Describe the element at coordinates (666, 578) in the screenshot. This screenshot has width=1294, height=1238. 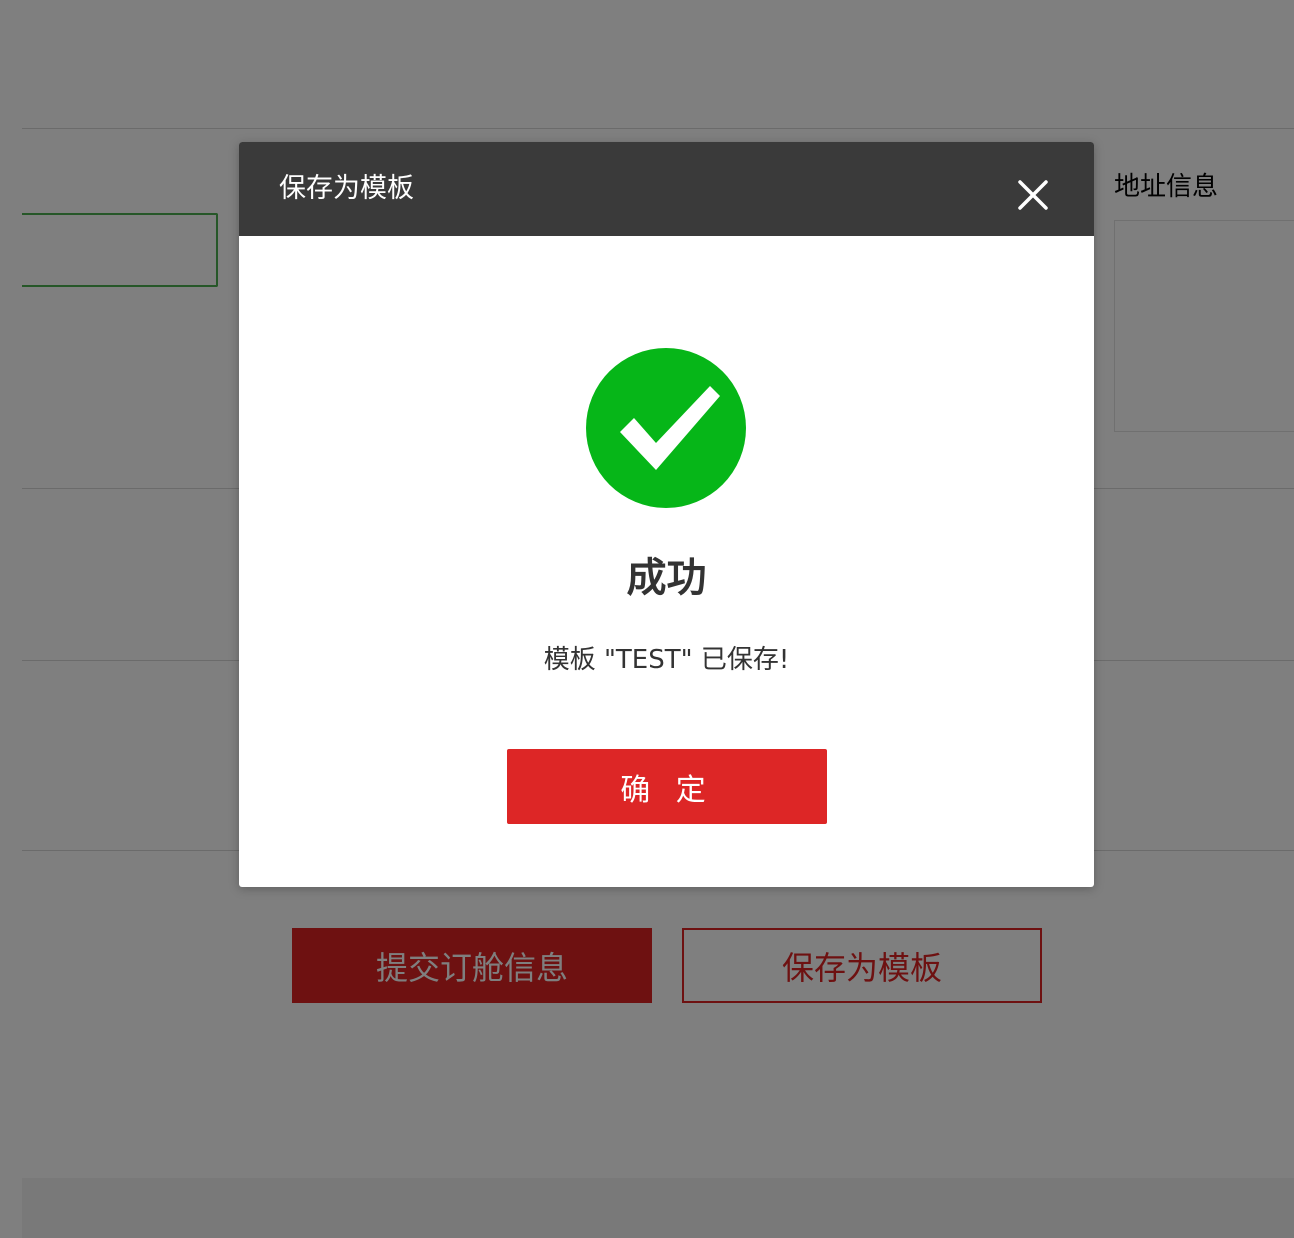
I see `status-title: 成功` at that location.